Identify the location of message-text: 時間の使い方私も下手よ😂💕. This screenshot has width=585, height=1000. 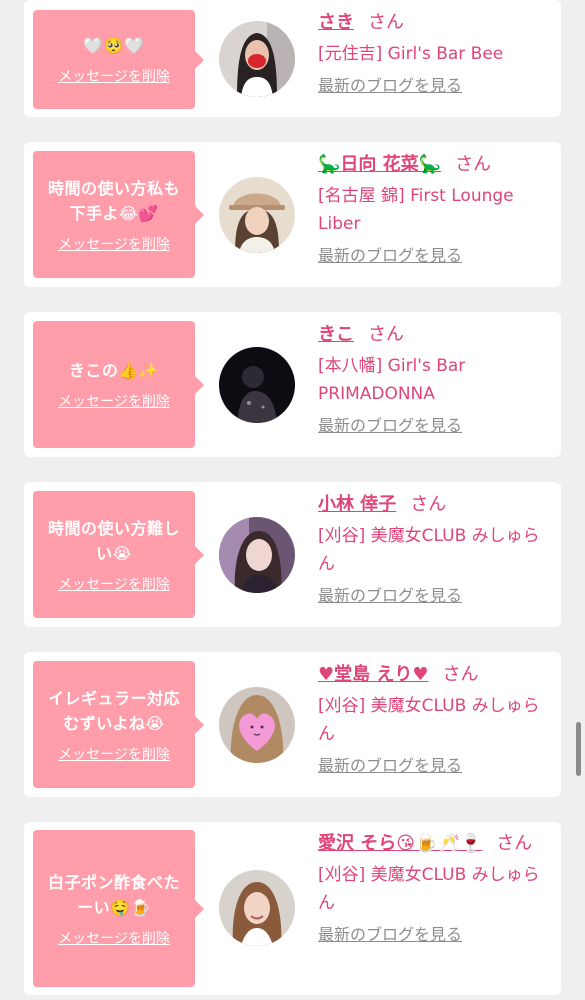
(113, 200).